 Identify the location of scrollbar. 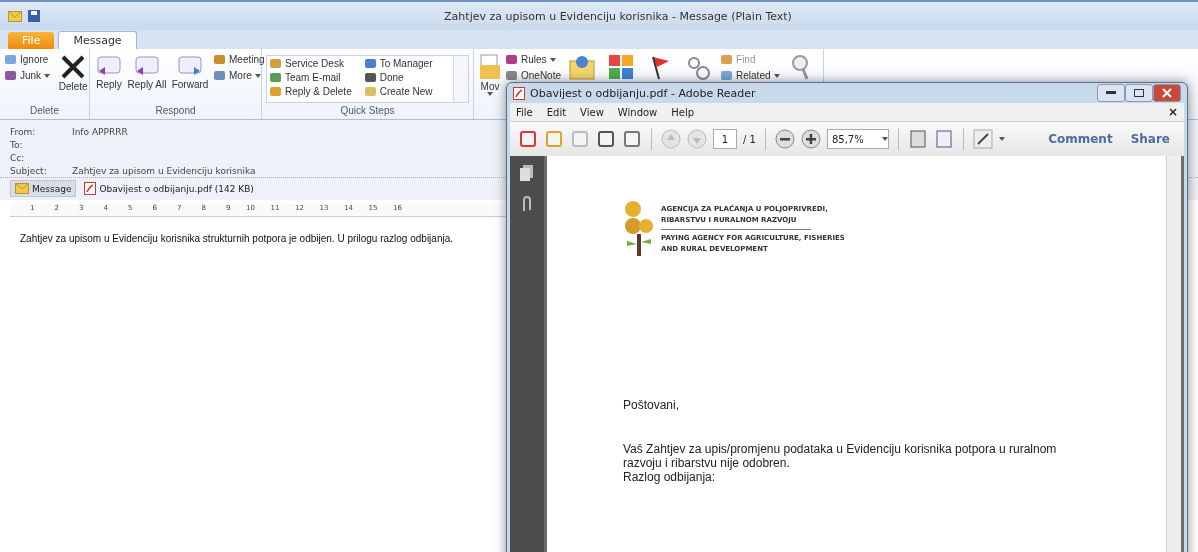
(1173, 354).